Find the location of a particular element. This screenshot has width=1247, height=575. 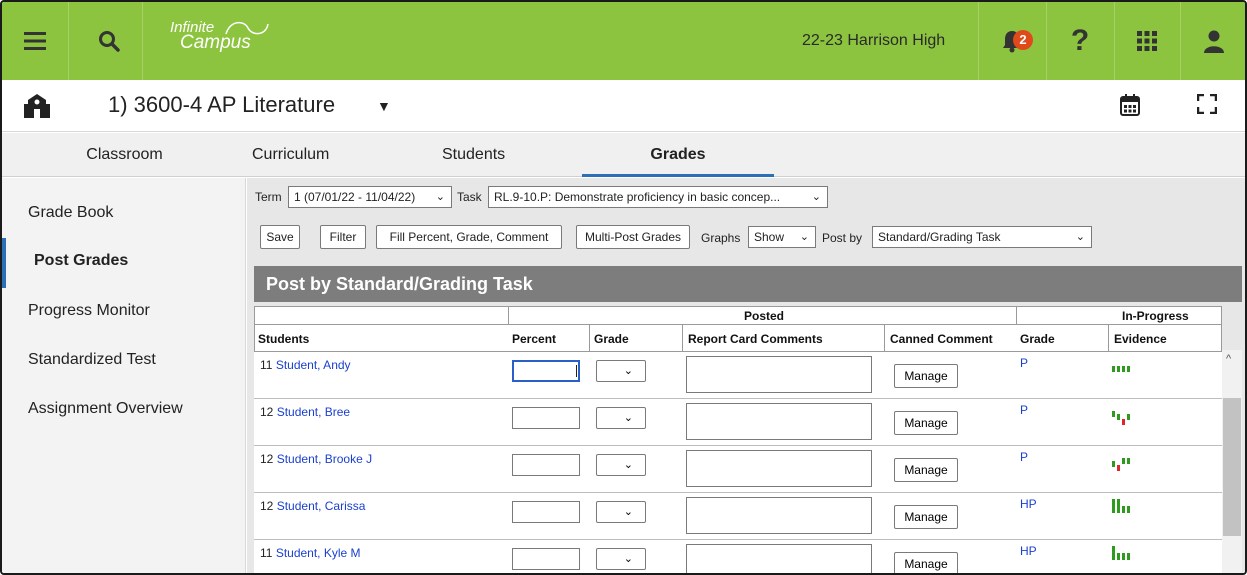

school-name: 22-23 Harrison High is located at coordinates (873, 41).